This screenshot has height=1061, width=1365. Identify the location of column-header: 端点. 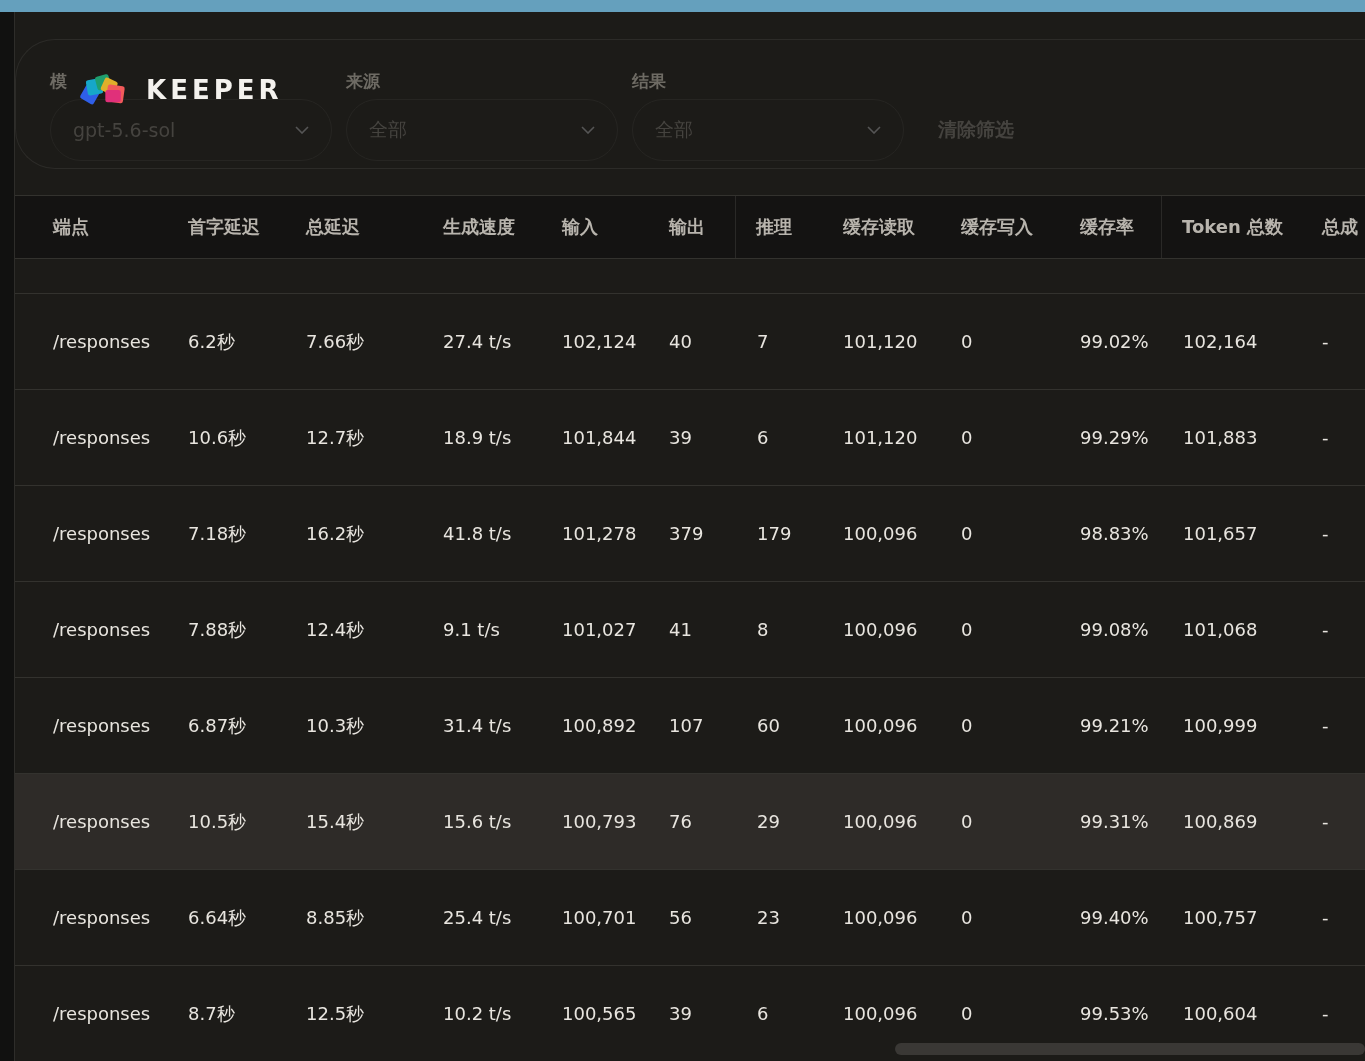
(71, 227).